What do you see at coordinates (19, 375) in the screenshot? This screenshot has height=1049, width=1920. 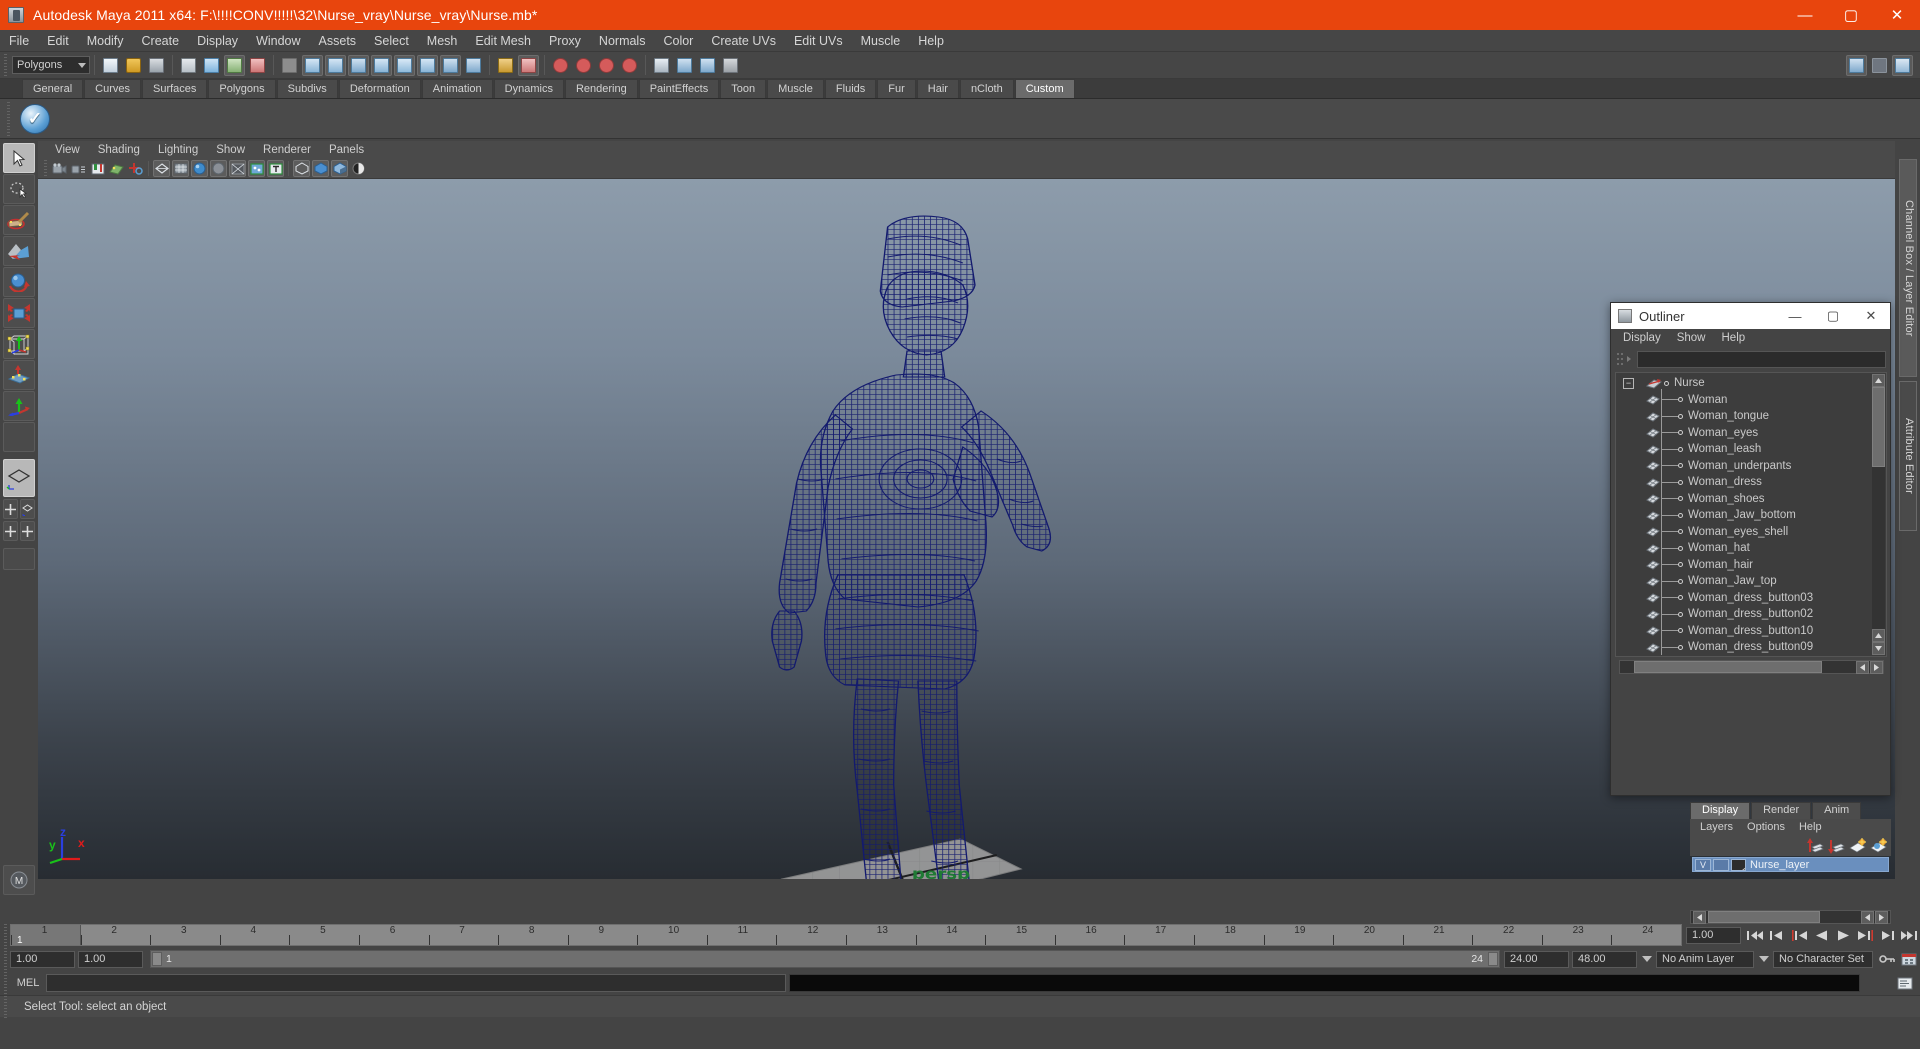 I see `soft-modification-tool-button` at bounding box center [19, 375].